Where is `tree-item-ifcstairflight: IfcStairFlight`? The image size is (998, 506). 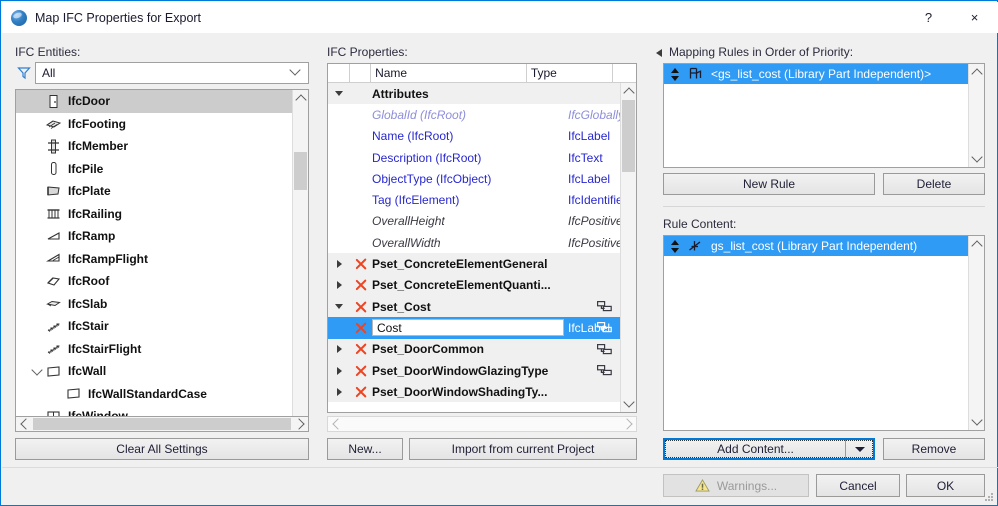
tree-item-ifcstairflight: IfcStairFlight is located at coordinates (154, 349).